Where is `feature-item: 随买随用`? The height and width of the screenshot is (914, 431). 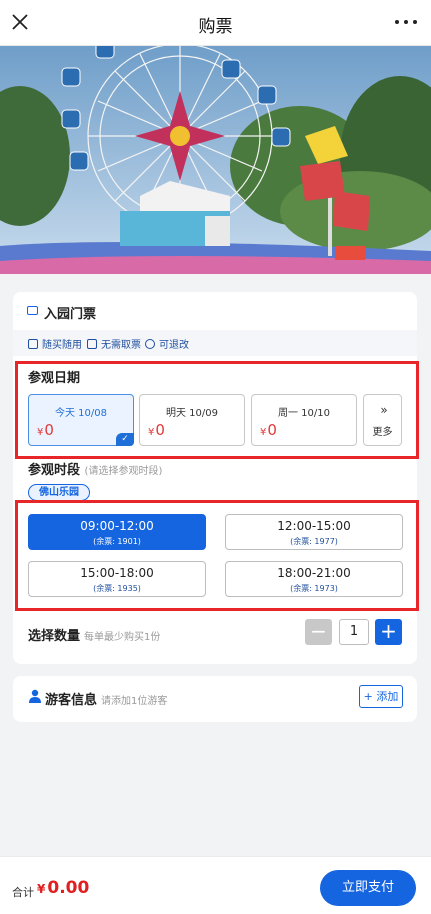
feature-item: 随买随用 is located at coordinates (55, 343).